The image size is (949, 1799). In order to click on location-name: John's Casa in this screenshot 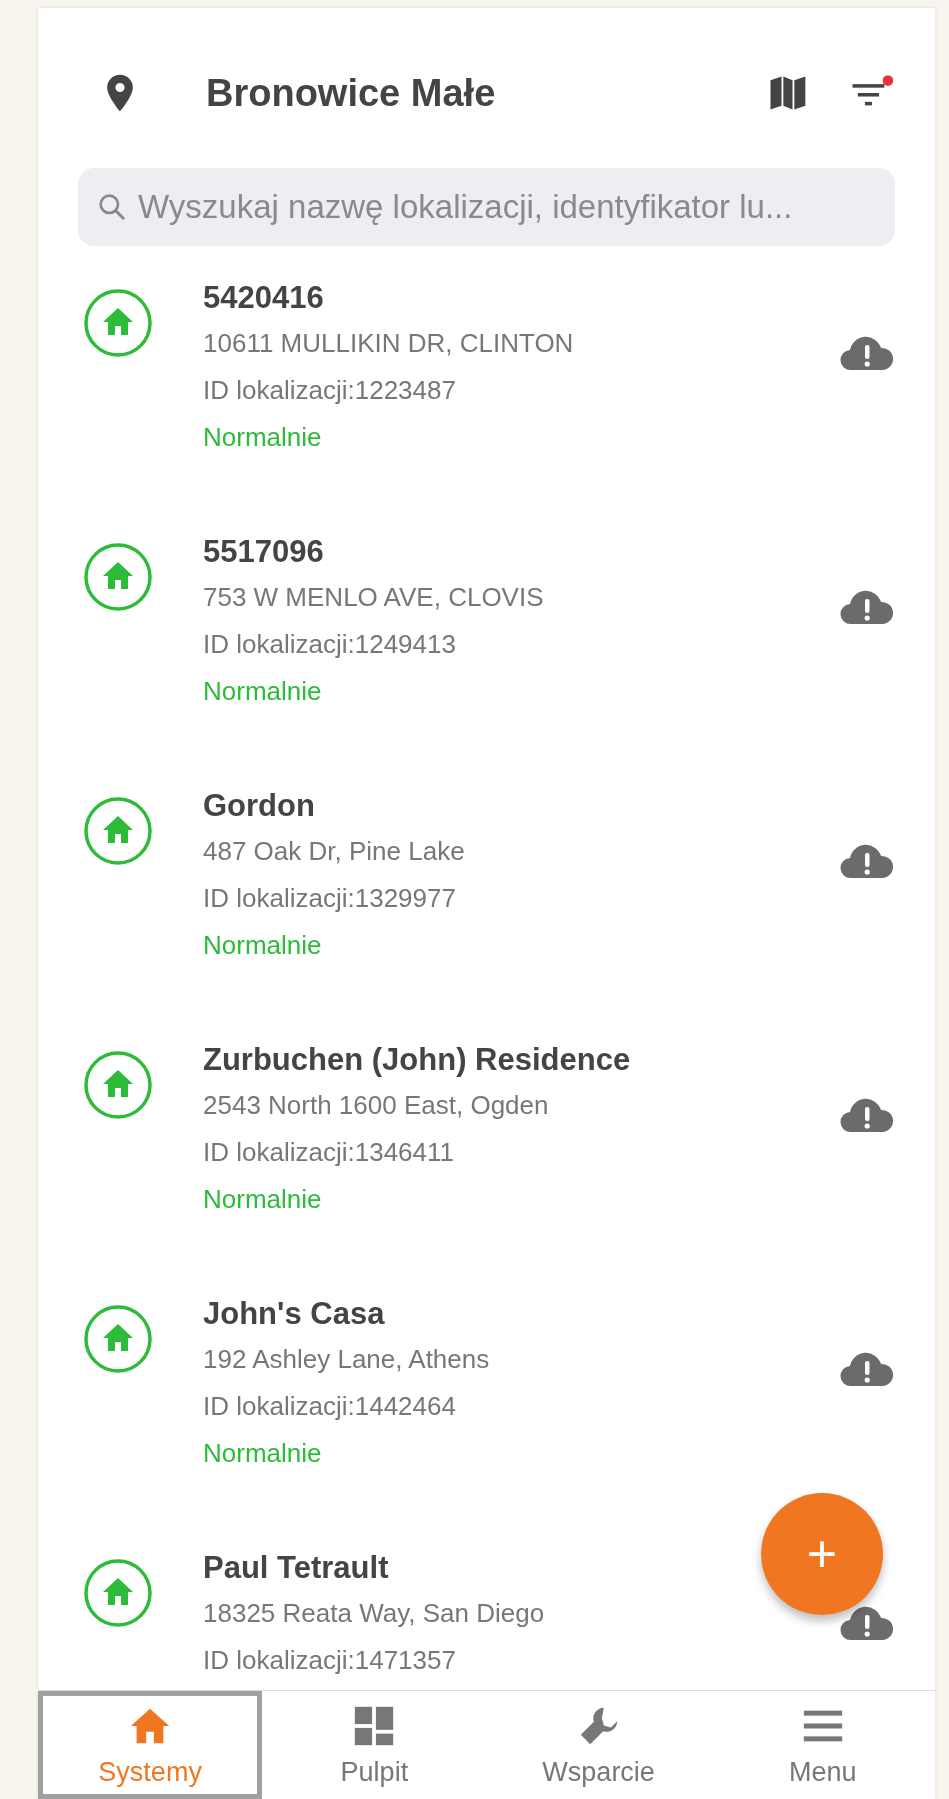, I will do `click(294, 1314)`.